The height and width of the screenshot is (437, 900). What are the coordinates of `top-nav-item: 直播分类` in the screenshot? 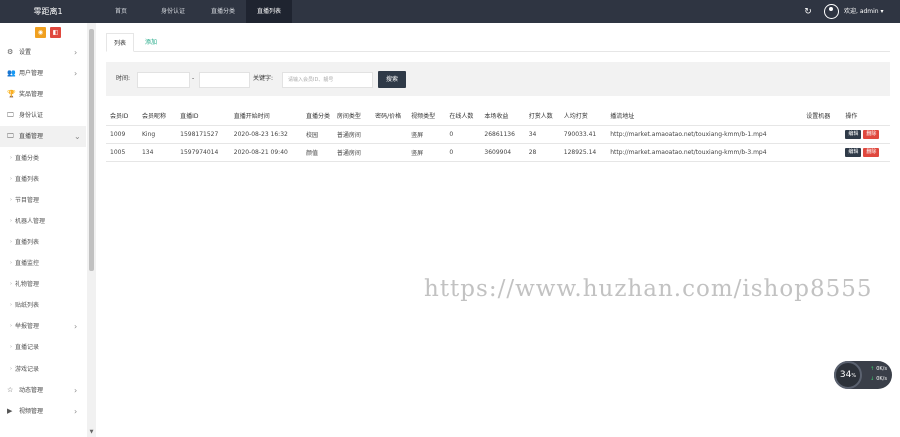 It's located at (223, 11).